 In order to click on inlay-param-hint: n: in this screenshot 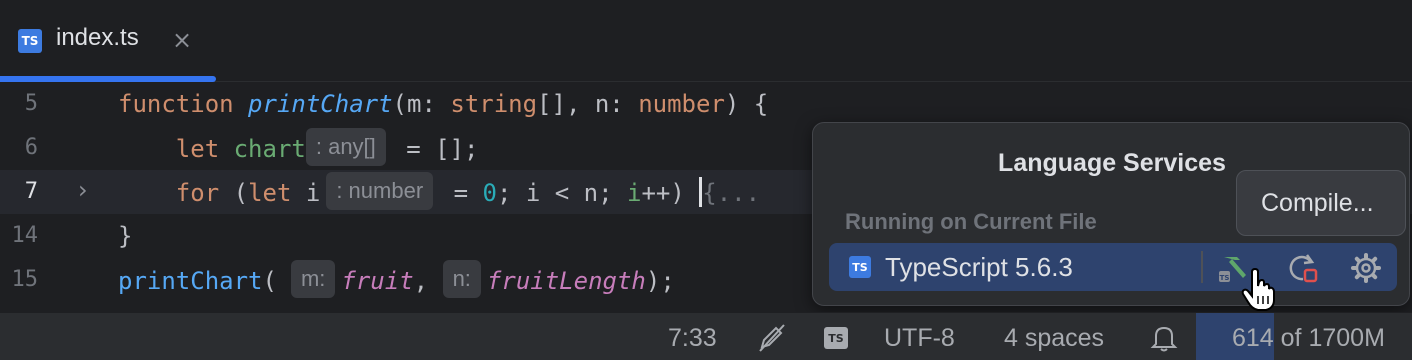, I will do `click(461, 279)`.